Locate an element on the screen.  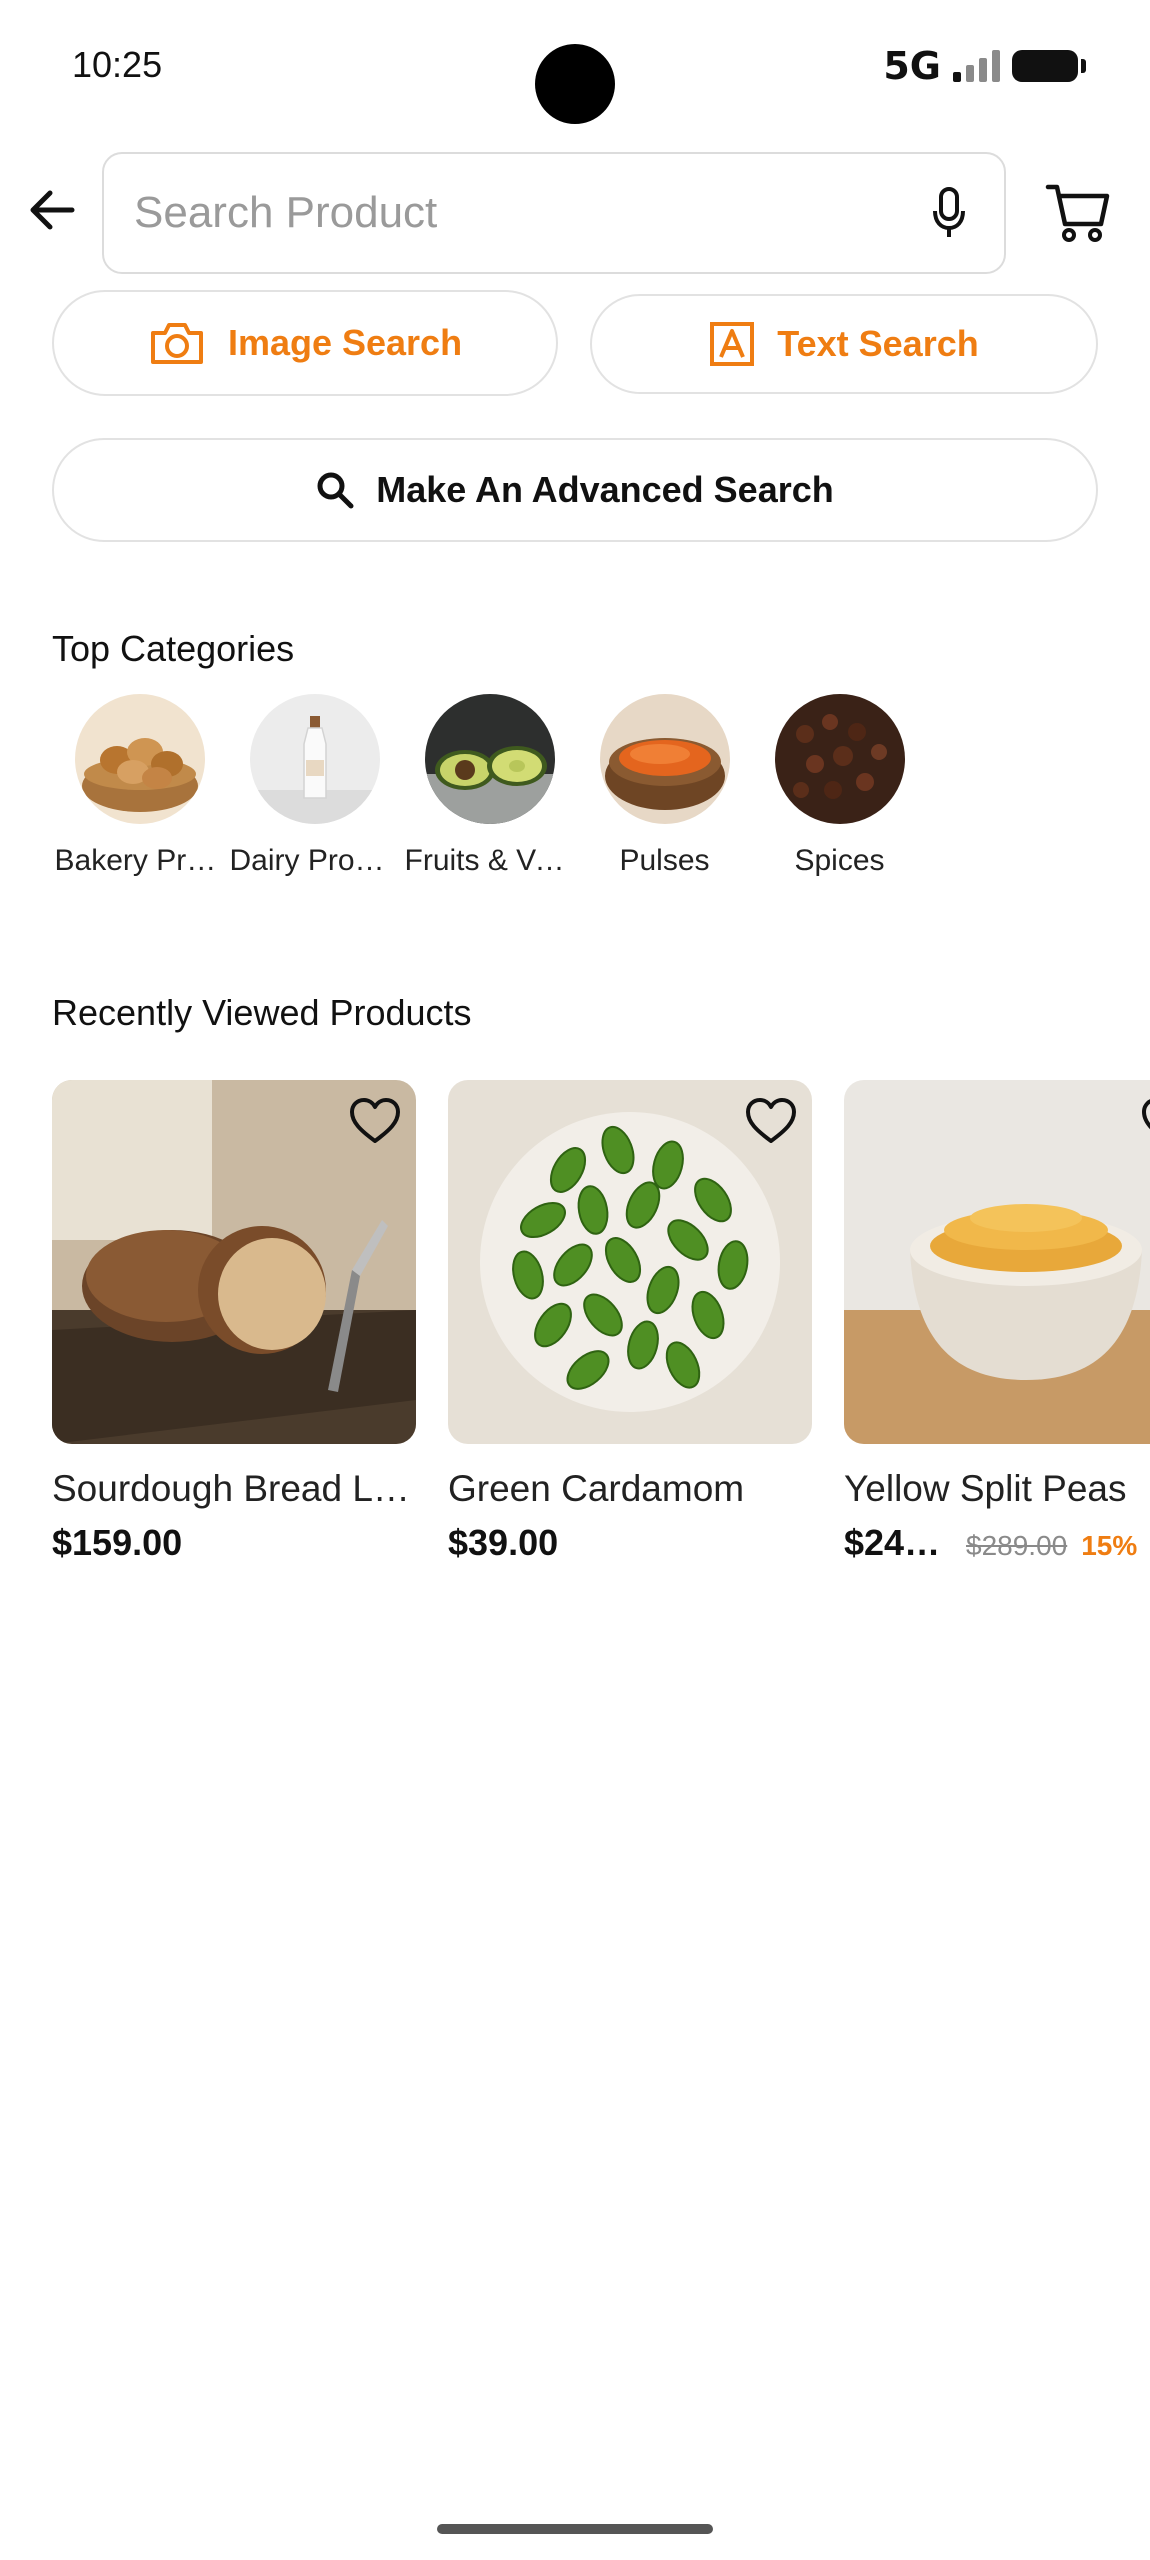
product-price: $159.00 is located at coordinates (117, 1542).